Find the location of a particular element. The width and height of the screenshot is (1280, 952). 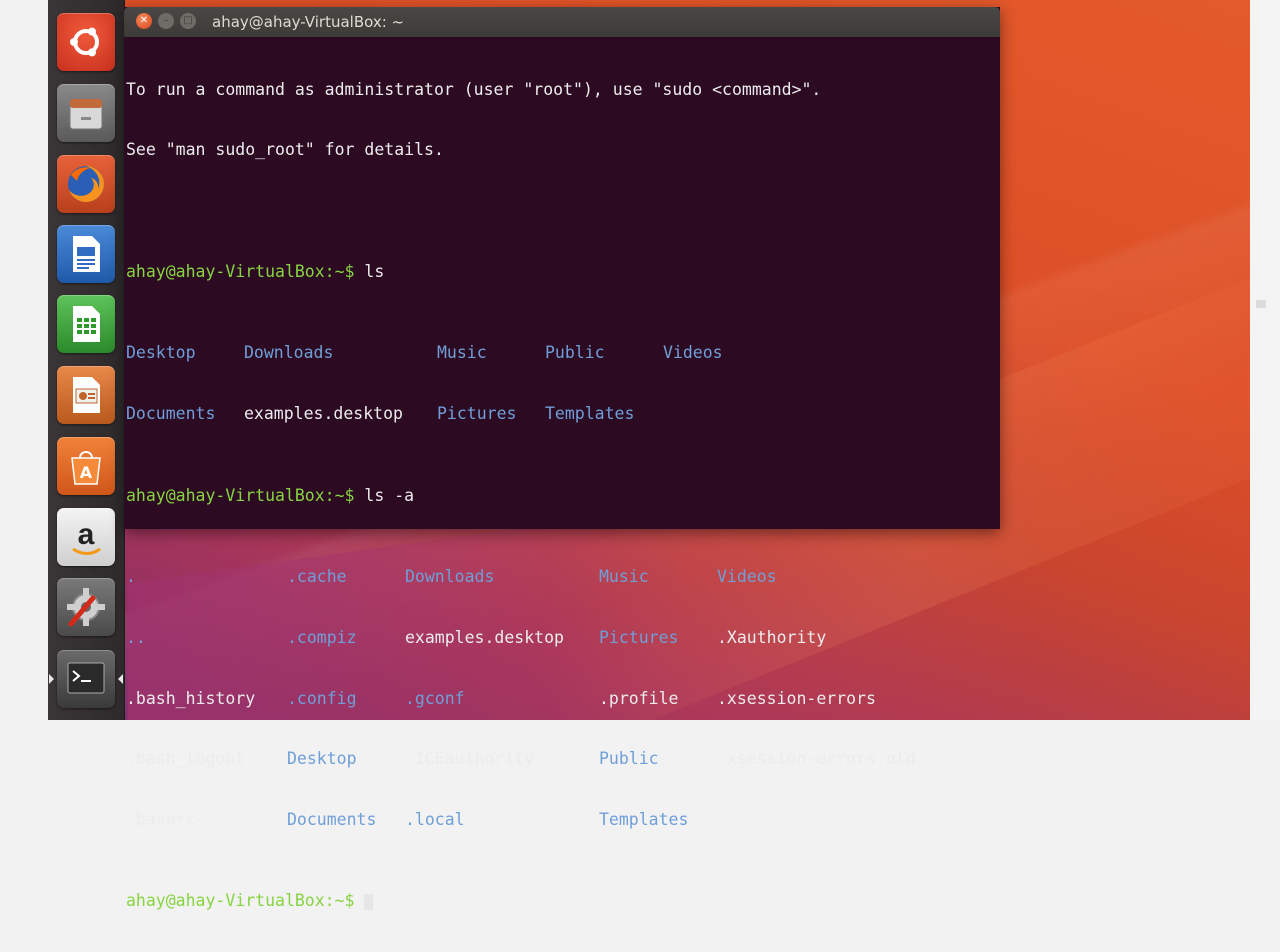

impress-presentation-icon is located at coordinates (86, 395).